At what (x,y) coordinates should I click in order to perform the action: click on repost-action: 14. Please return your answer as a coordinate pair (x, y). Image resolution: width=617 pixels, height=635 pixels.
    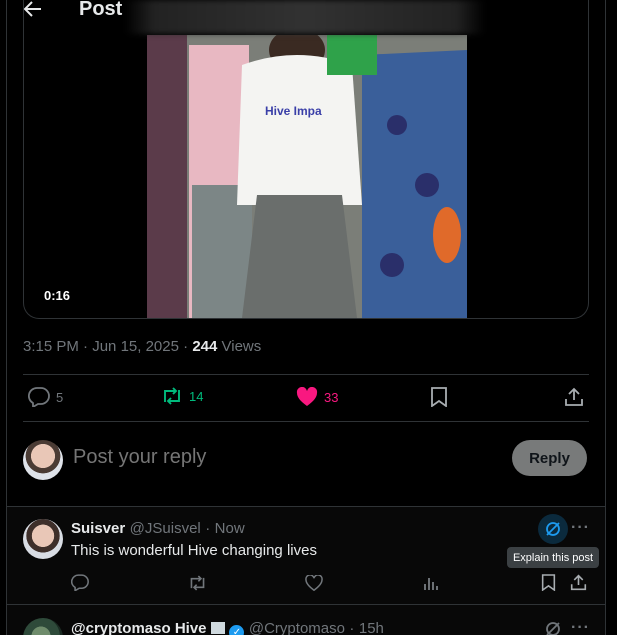
    Looking at the image, I should click on (182, 396).